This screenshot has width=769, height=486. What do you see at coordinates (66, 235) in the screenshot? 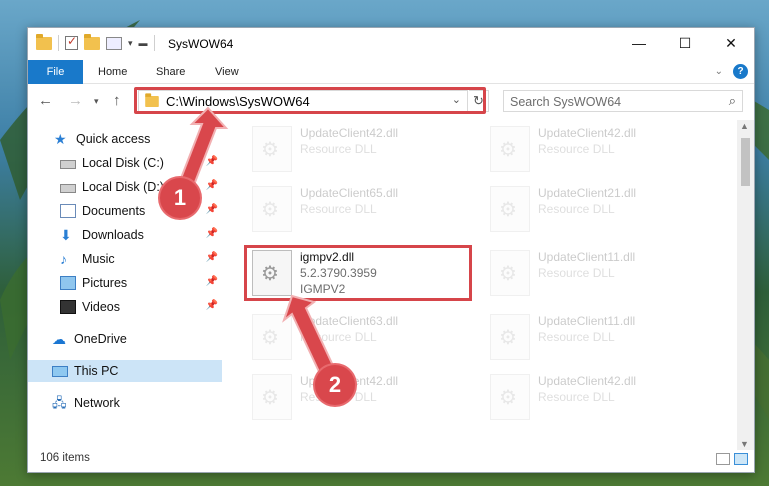
I see `downloads-icon: ⬇` at bounding box center [66, 235].